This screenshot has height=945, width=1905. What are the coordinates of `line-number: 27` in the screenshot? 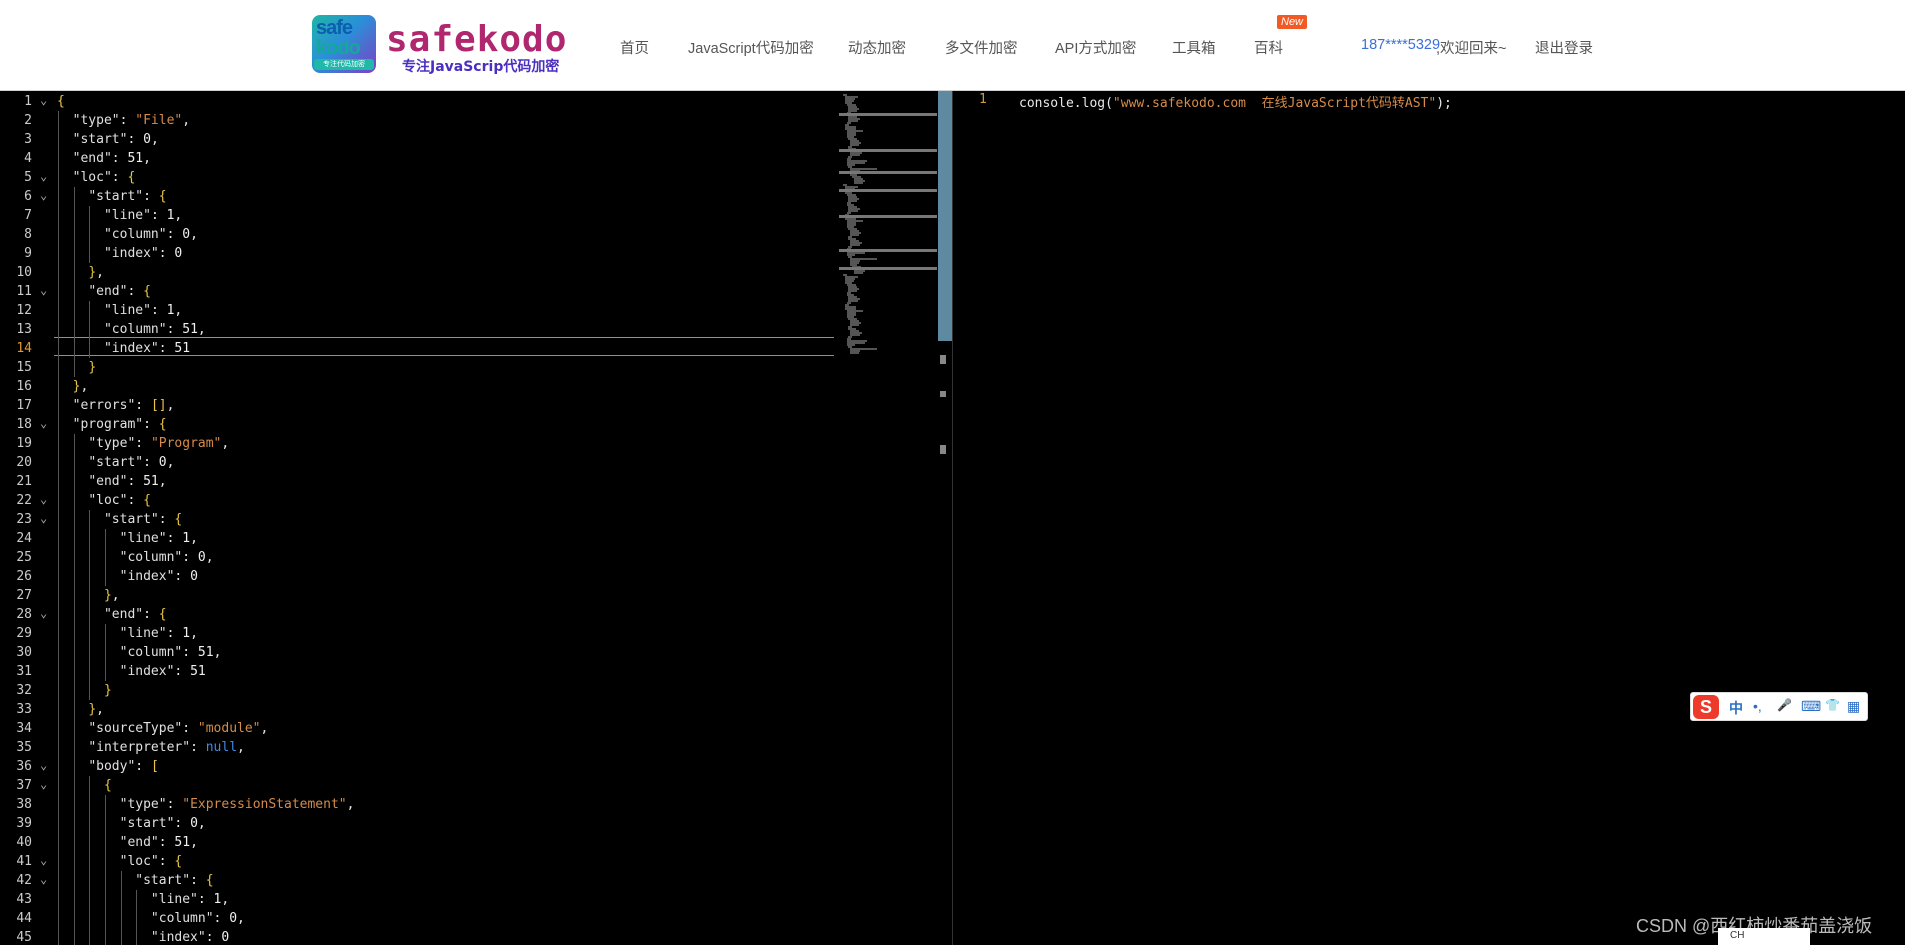 It's located at (24, 595).